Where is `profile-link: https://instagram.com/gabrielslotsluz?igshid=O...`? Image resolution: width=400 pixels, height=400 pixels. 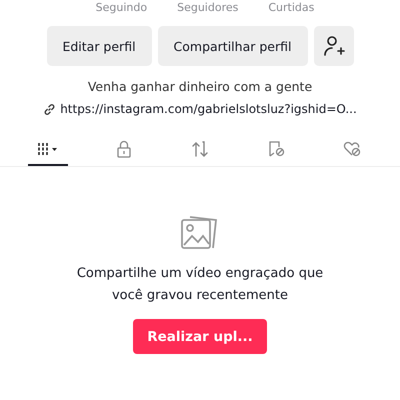 profile-link: https://instagram.com/gabrielslotsluz?igshid=O... is located at coordinates (208, 109).